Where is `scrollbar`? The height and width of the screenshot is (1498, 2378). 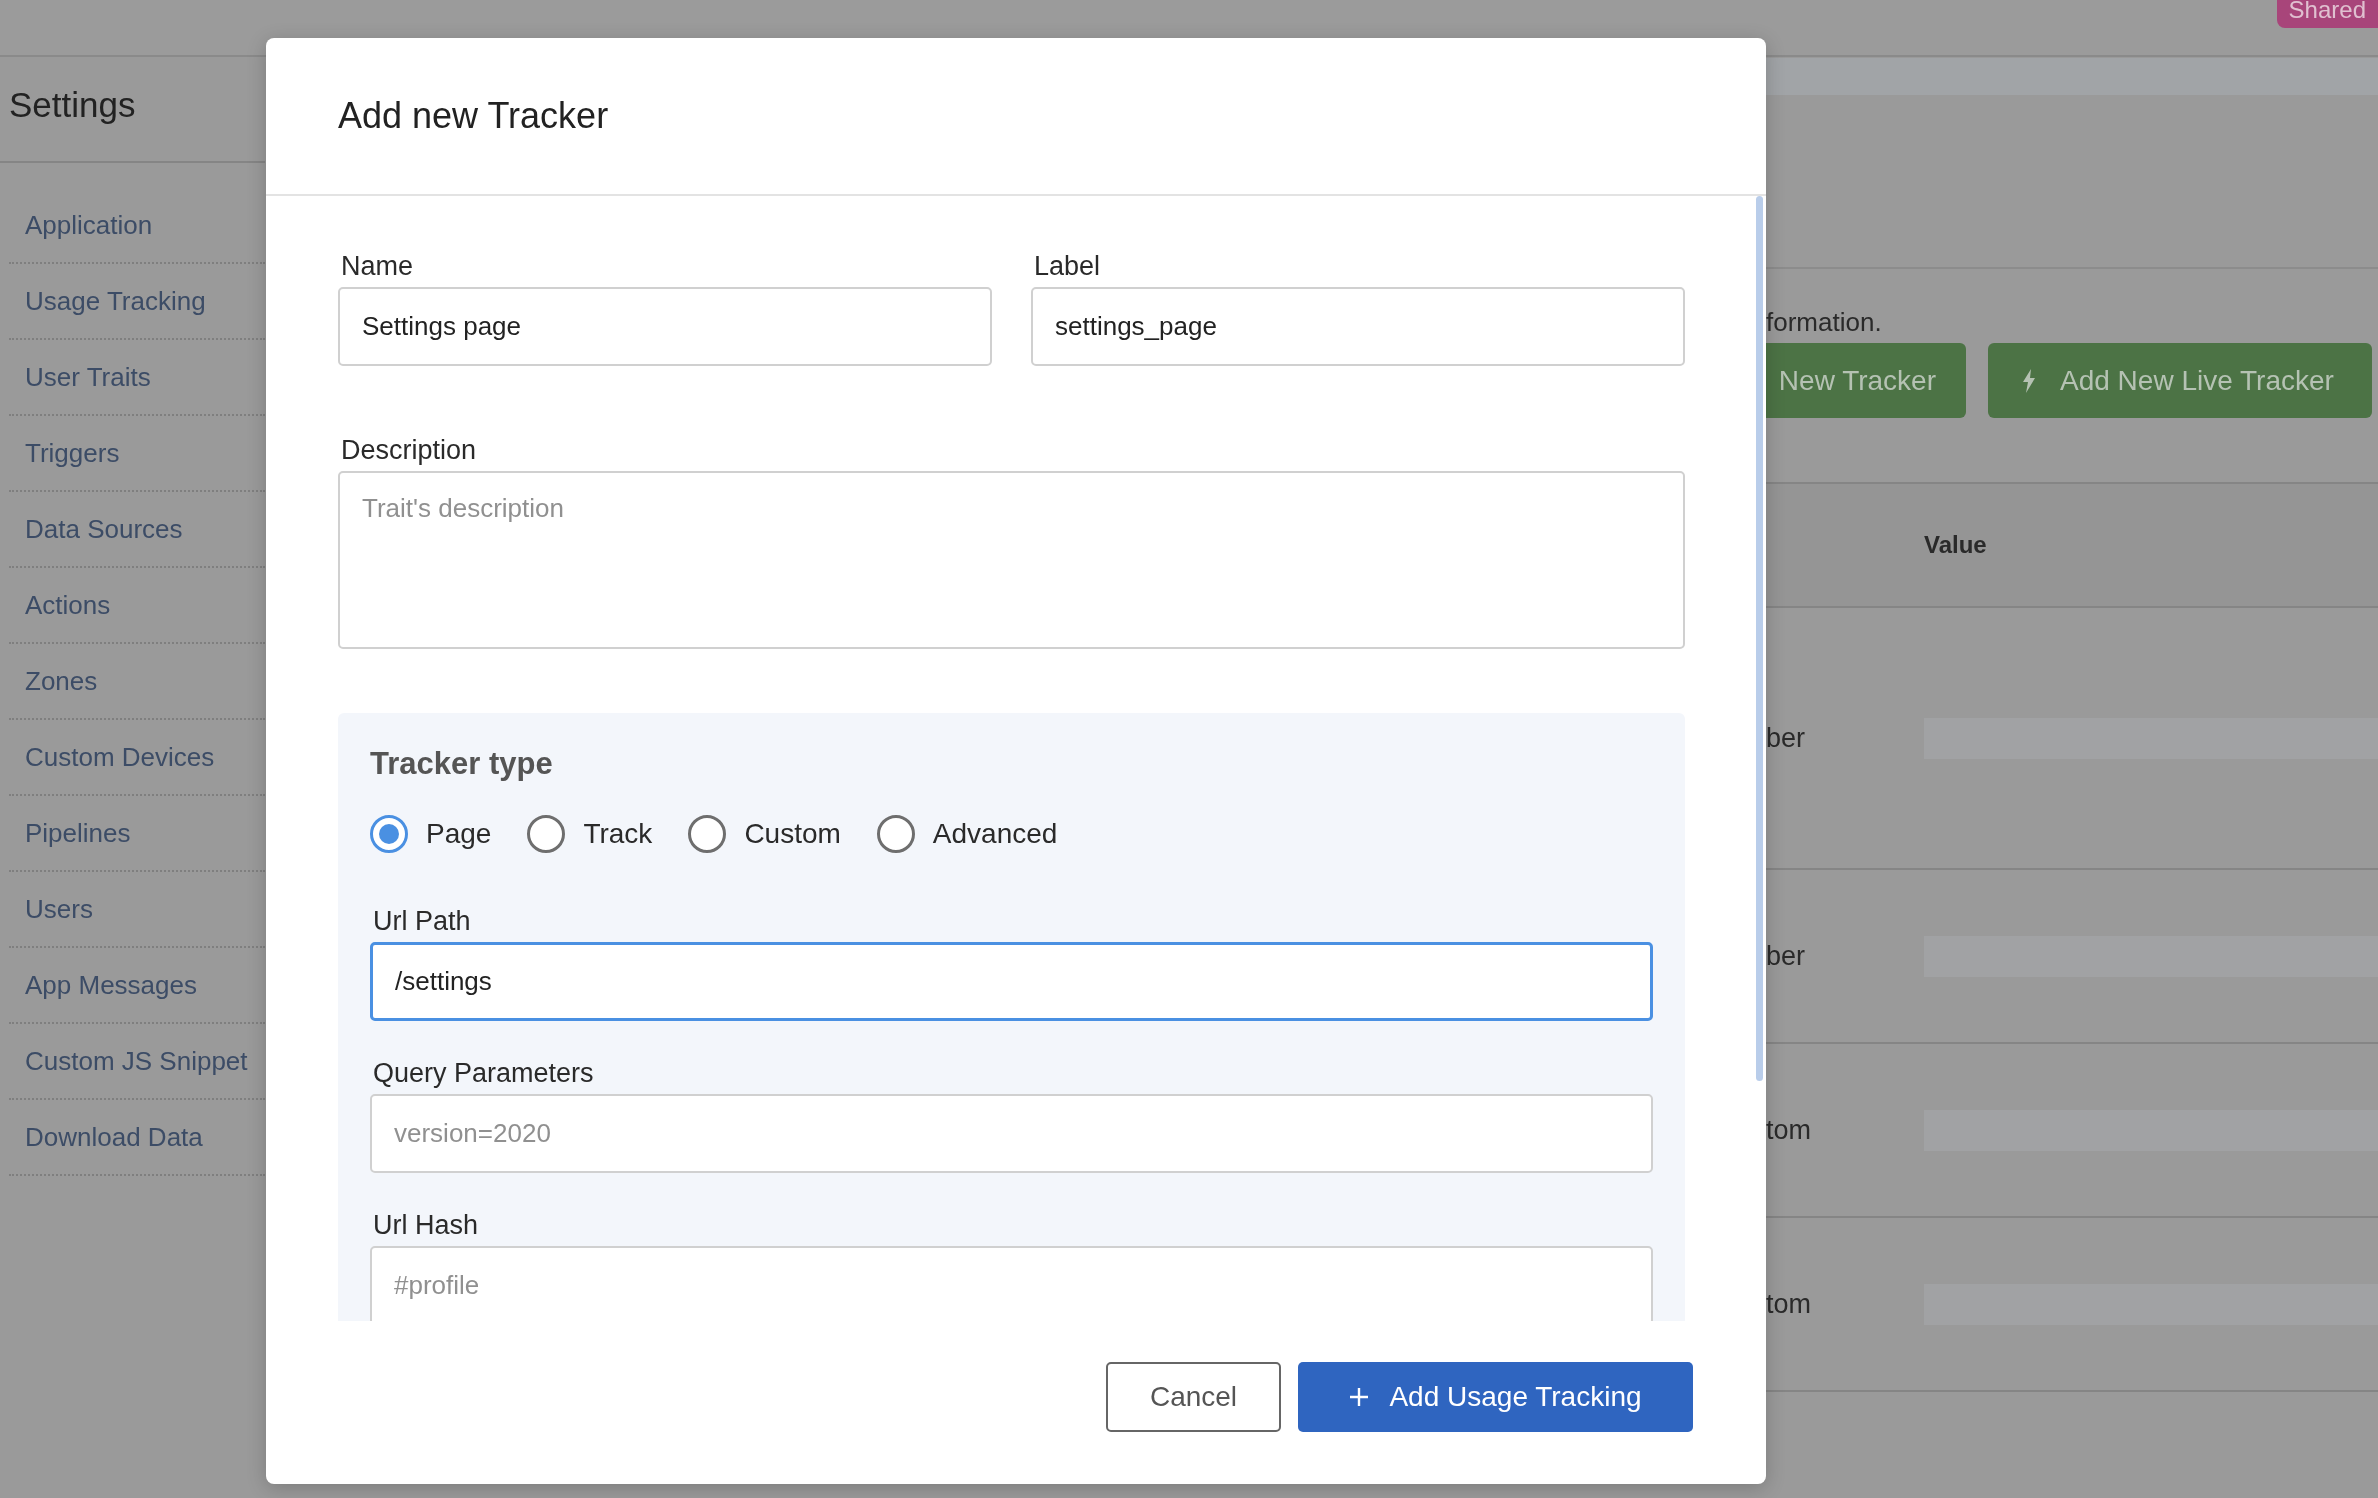
scrollbar is located at coordinates (1759, 638).